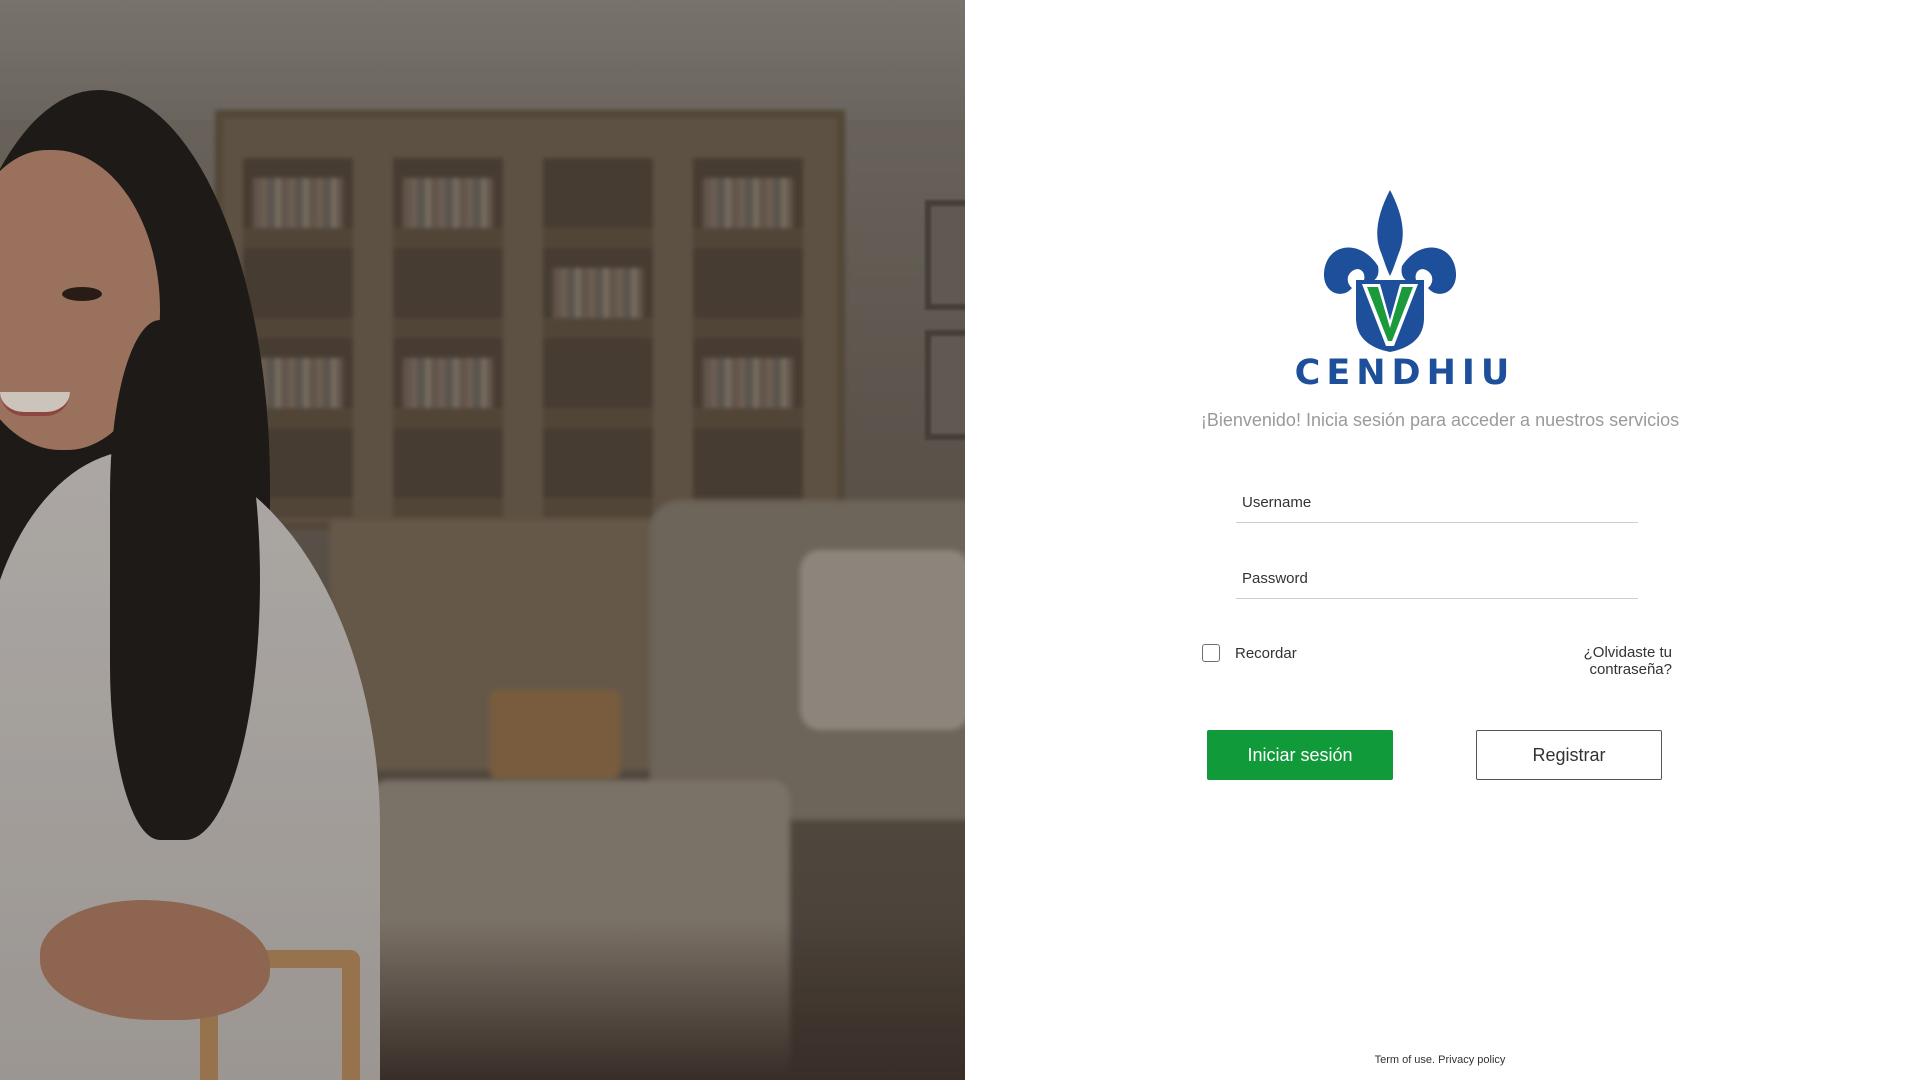 The width and height of the screenshot is (1920, 1080). I want to click on terms-link: Term of use., so click(1405, 1060).